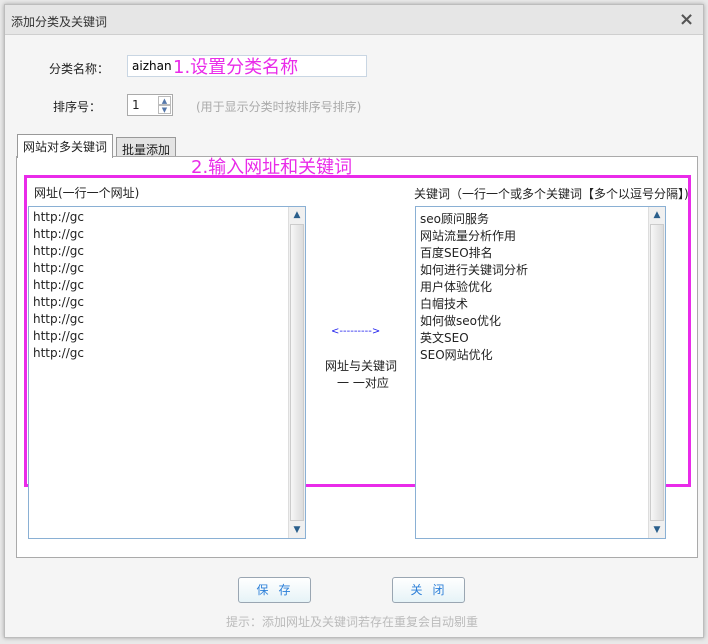 Image resolution: width=708 pixels, height=644 pixels. Describe the element at coordinates (474, 270) in the screenshot. I see `list-item: 如何进行关键词分析` at that location.